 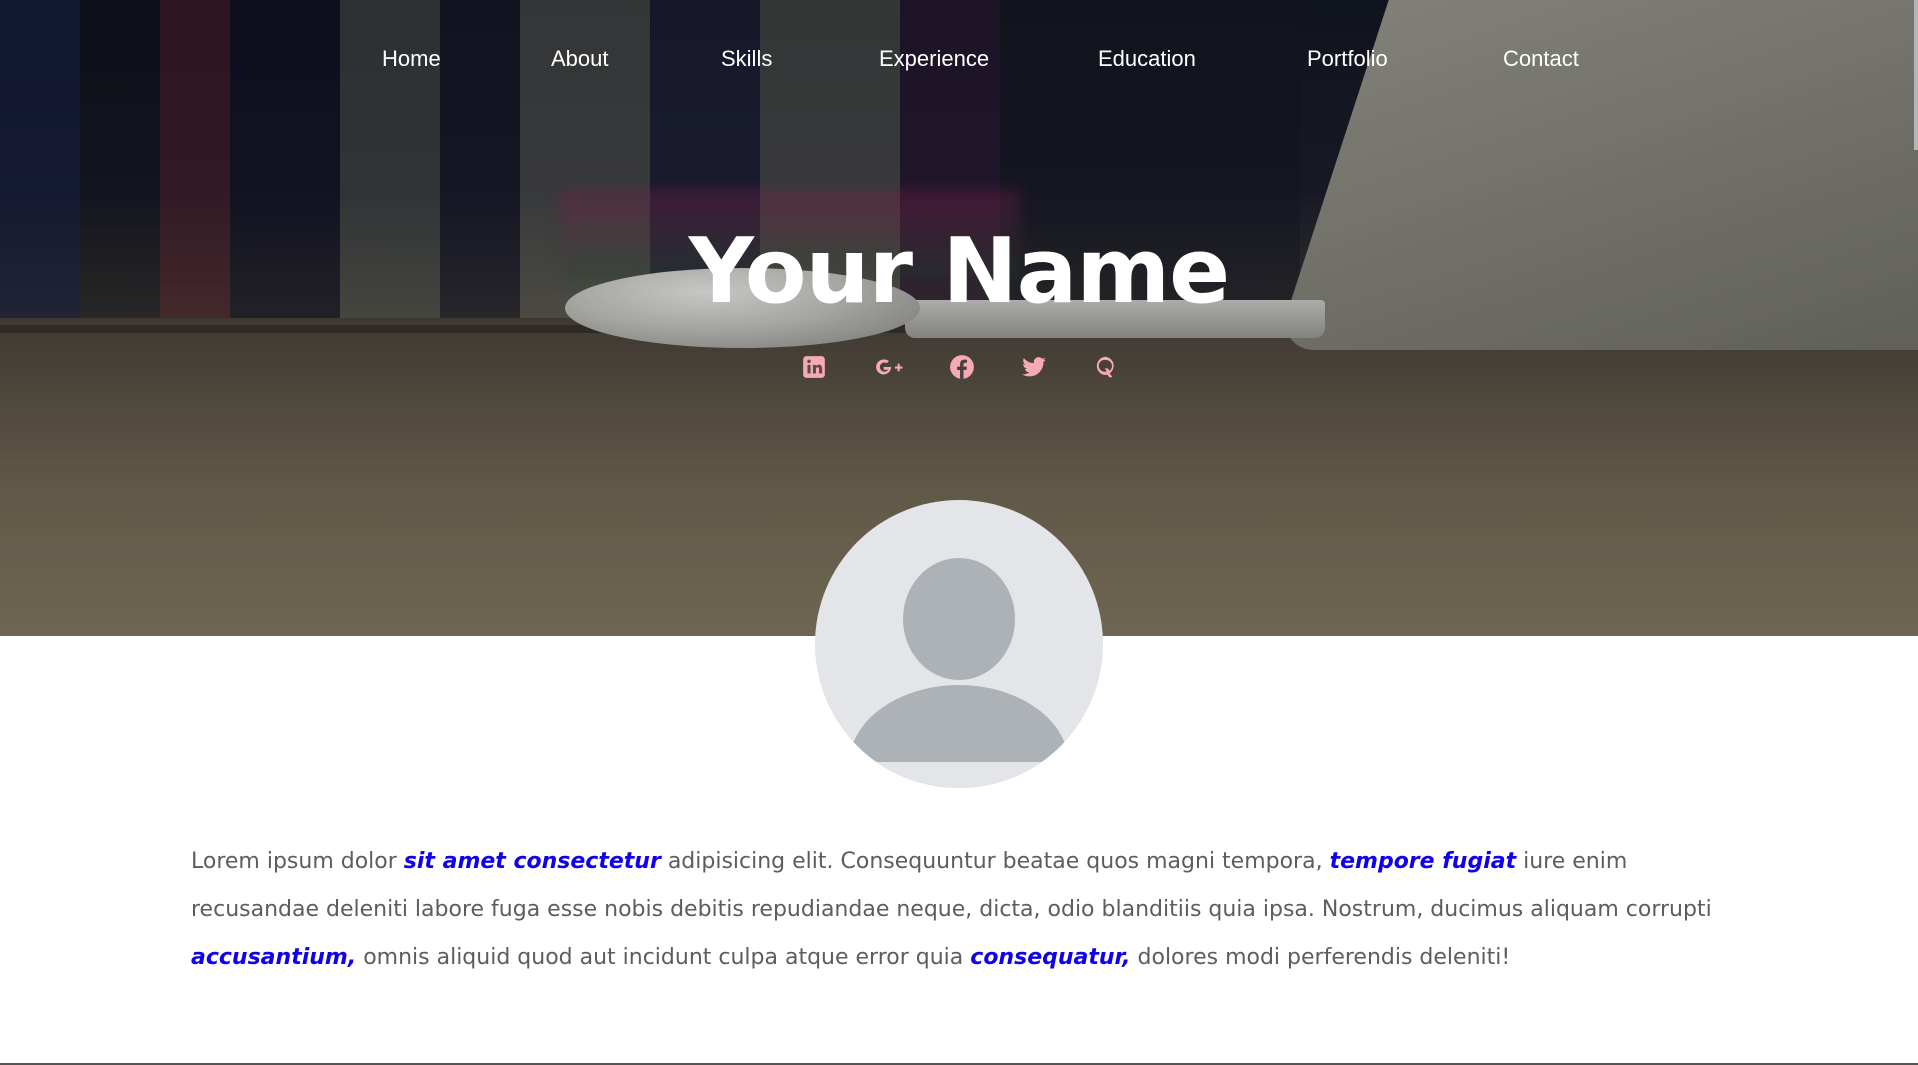 What do you see at coordinates (746, 59) in the screenshot?
I see `nav-skills: Skills` at bounding box center [746, 59].